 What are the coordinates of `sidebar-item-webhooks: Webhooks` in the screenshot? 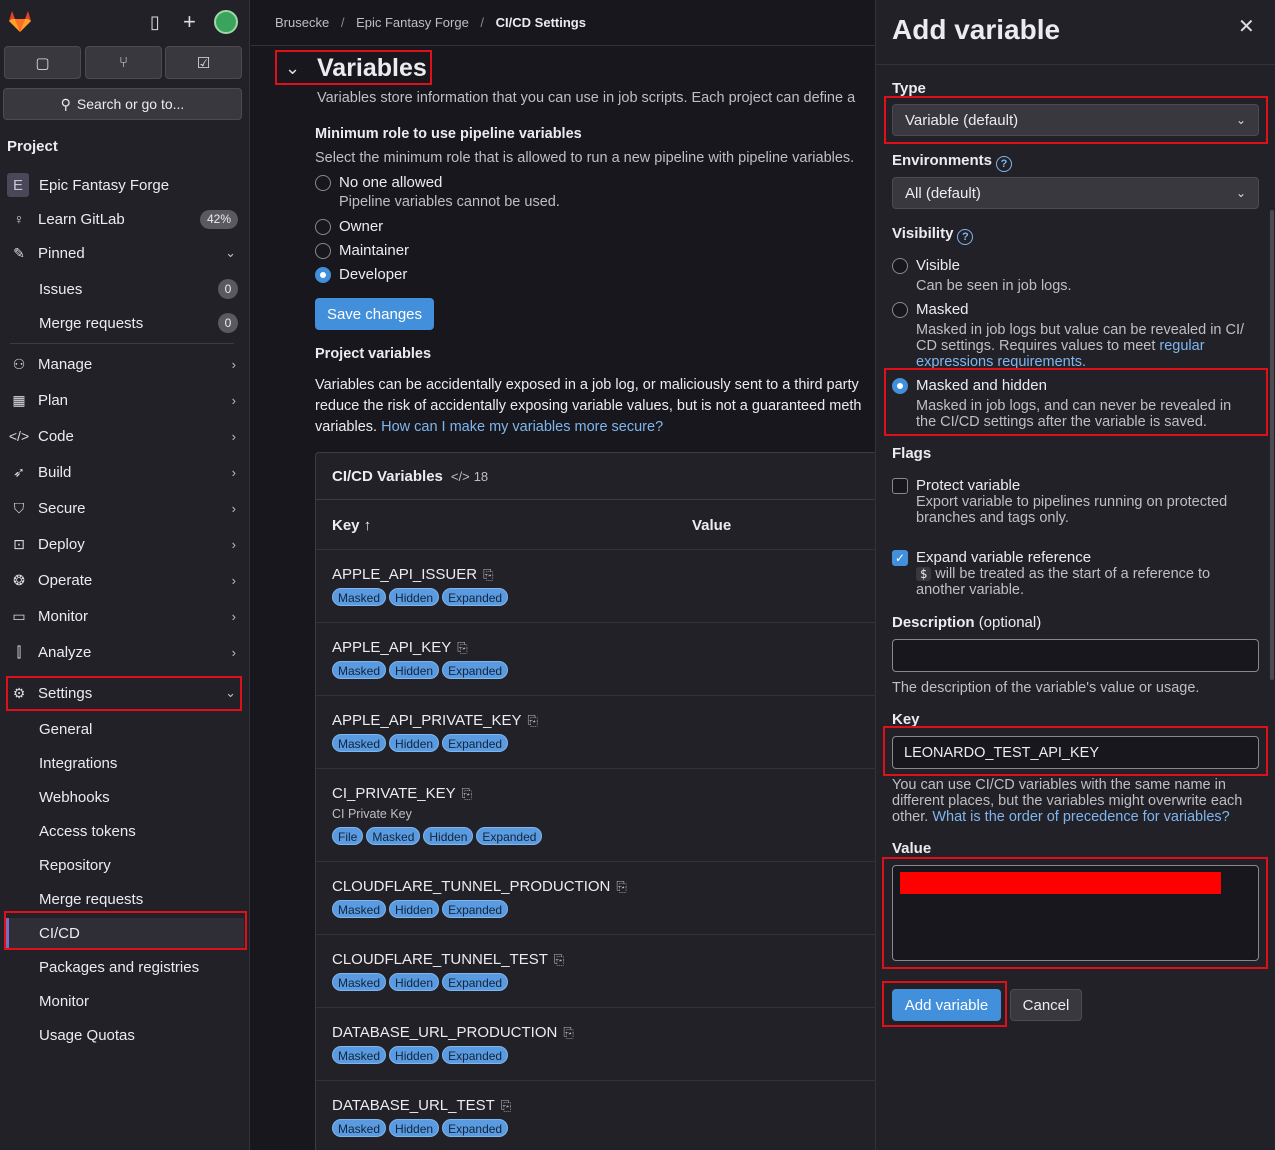 It's located at (74, 797).